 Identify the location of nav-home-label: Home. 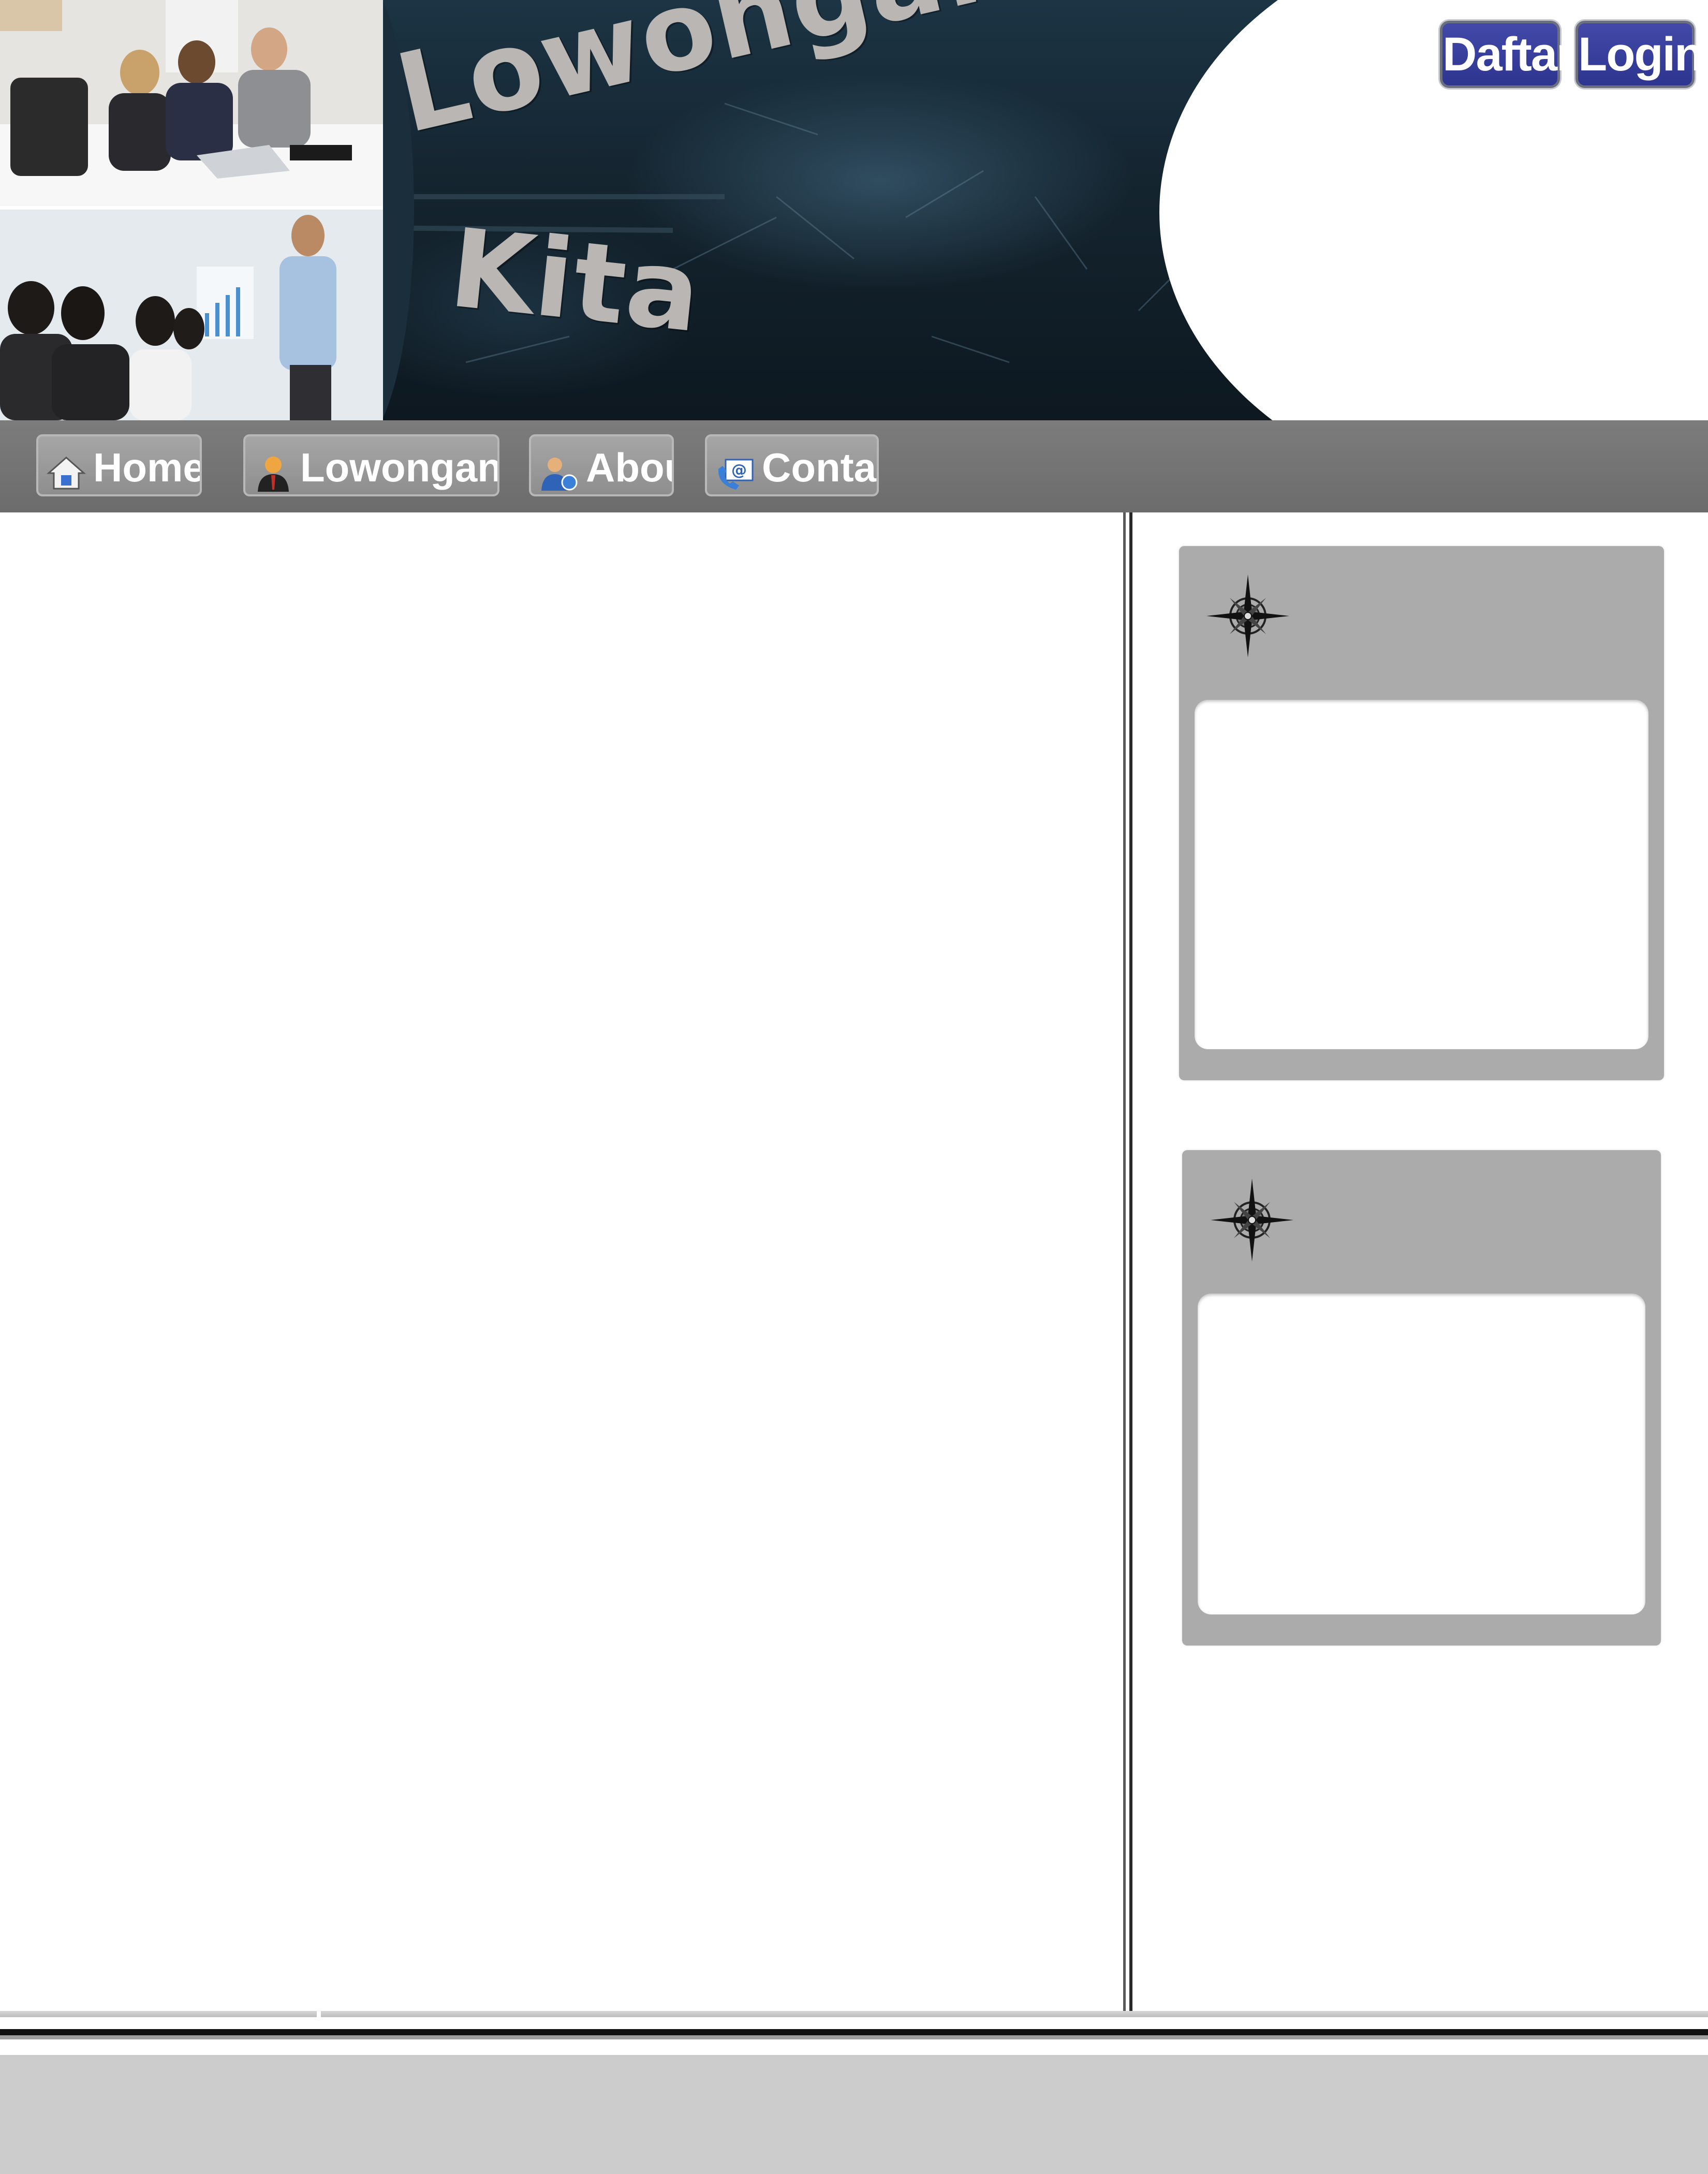
(147, 467).